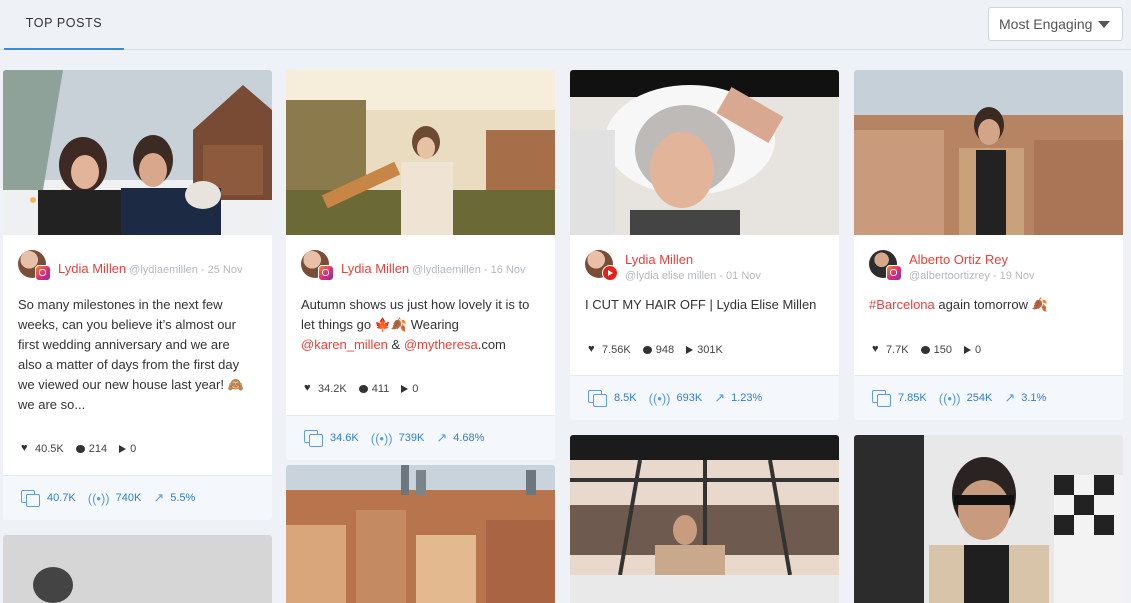 The height and width of the screenshot is (603, 1131). Describe the element at coordinates (912, 398) in the screenshot. I see `engagement-value: 7.85K` at that location.